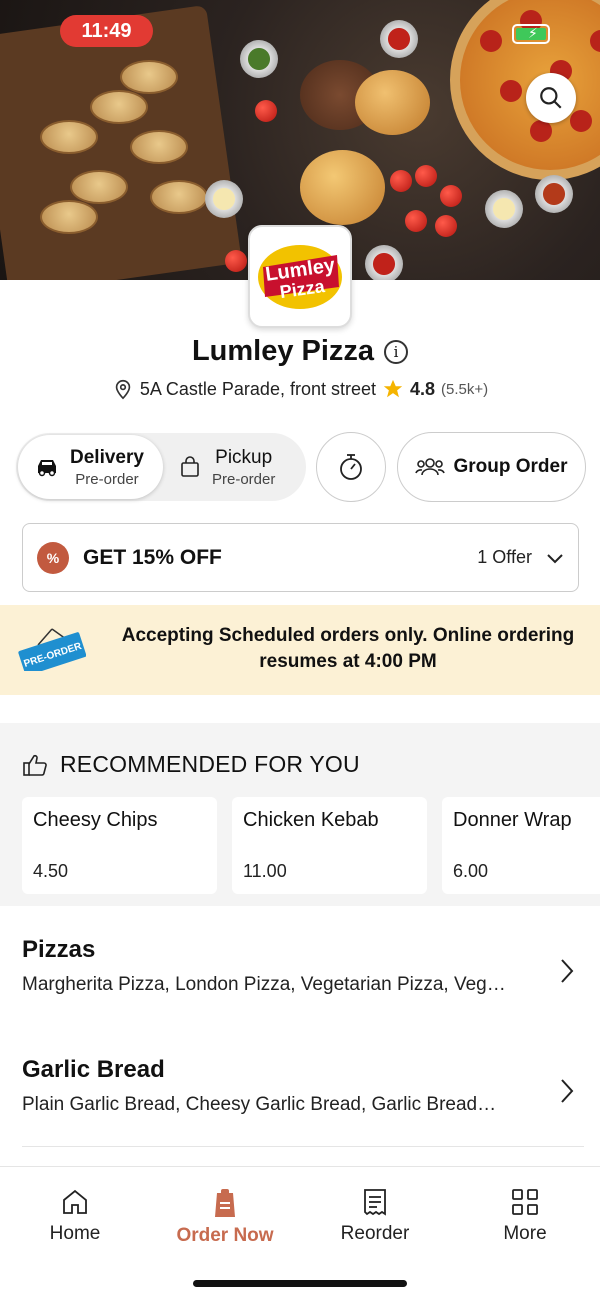 This screenshot has height=1298, width=600. What do you see at coordinates (52, 649) in the screenshot?
I see `pre-order-sign-icon: PRE-ORDER` at bounding box center [52, 649].